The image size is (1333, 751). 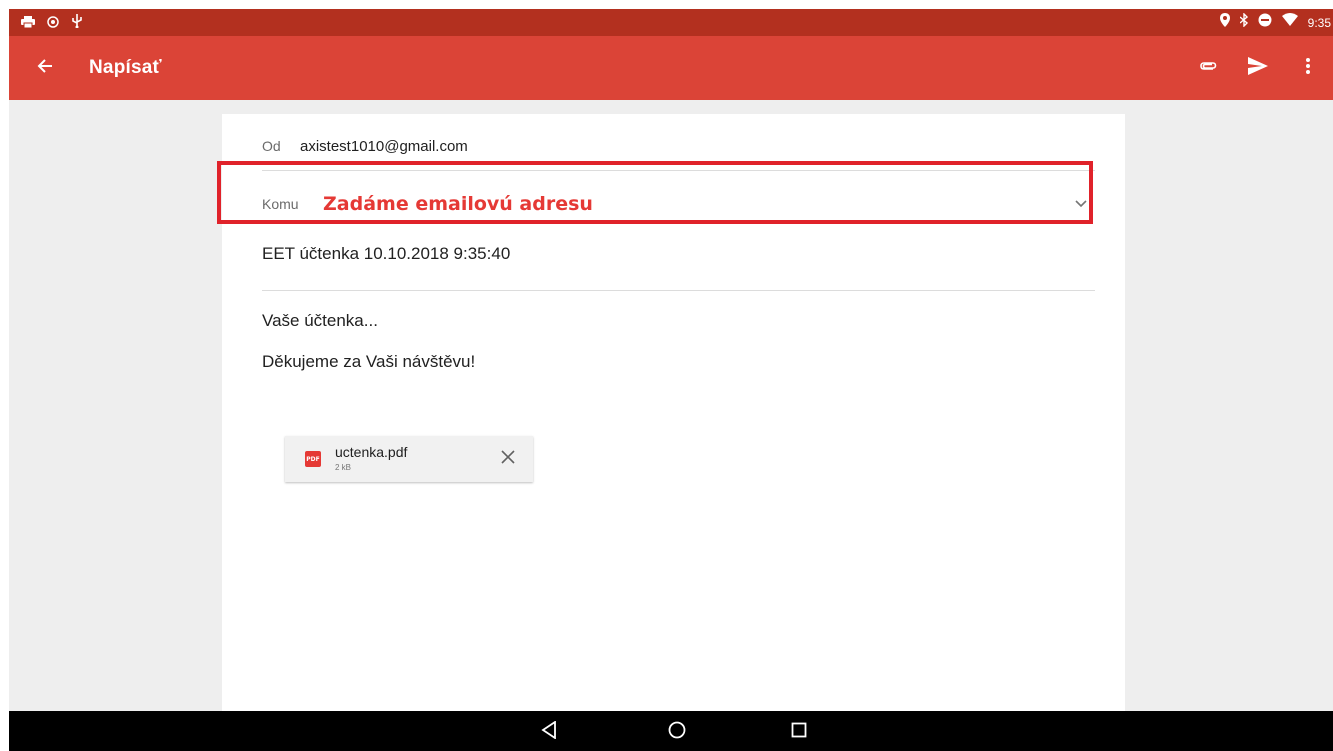 What do you see at coordinates (1265, 22) in the screenshot?
I see `do-not-disturb-icon` at bounding box center [1265, 22].